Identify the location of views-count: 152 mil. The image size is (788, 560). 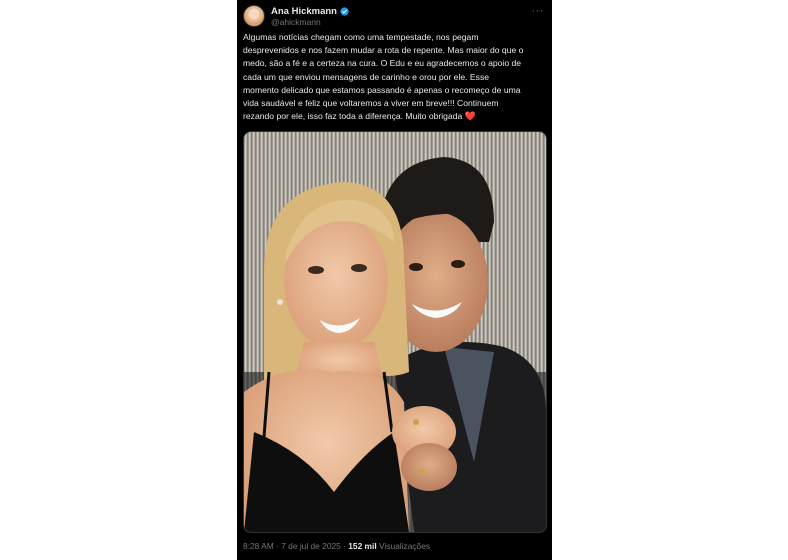
(362, 546).